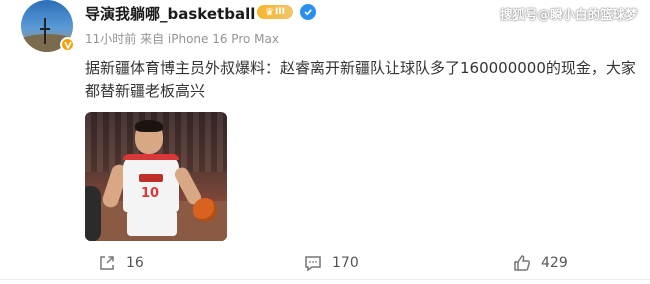  I want to click on comment-button: 170, so click(331, 263).